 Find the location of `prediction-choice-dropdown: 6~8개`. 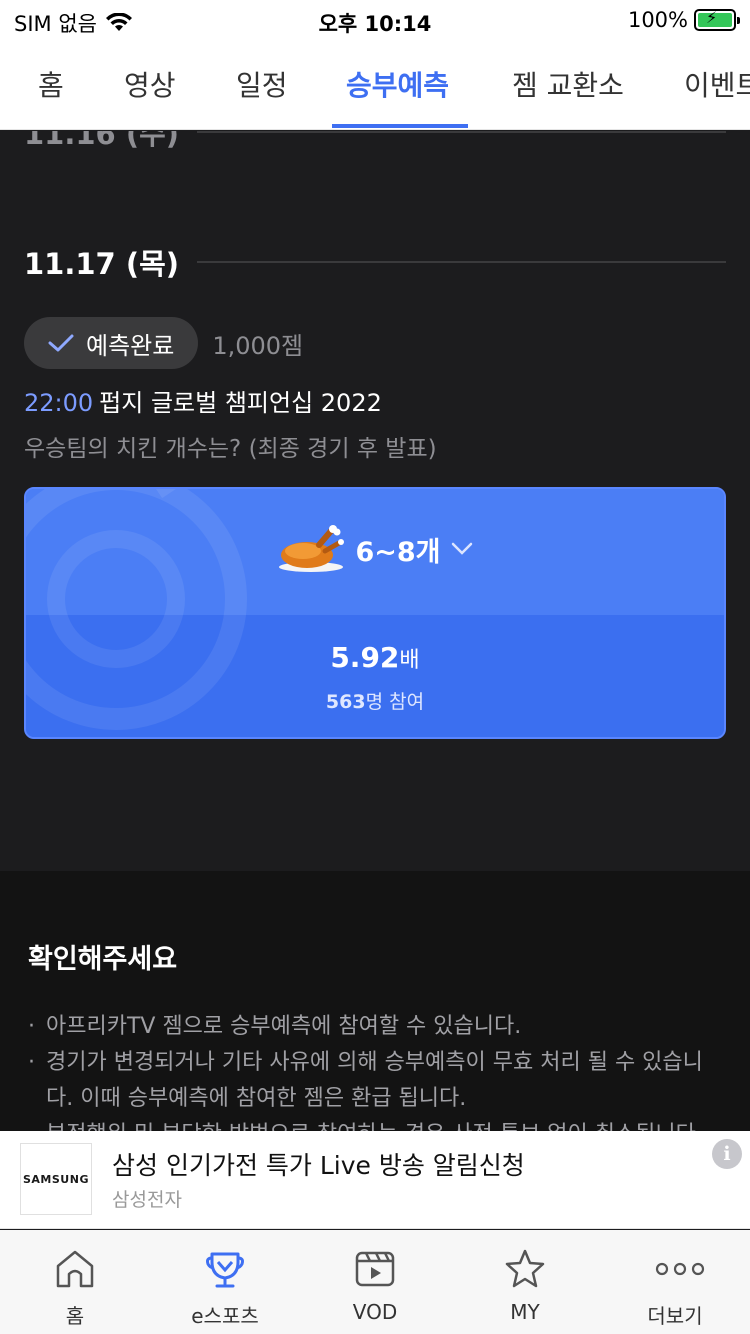

prediction-choice-dropdown: 6~8개 is located at coordinates (375, 549).